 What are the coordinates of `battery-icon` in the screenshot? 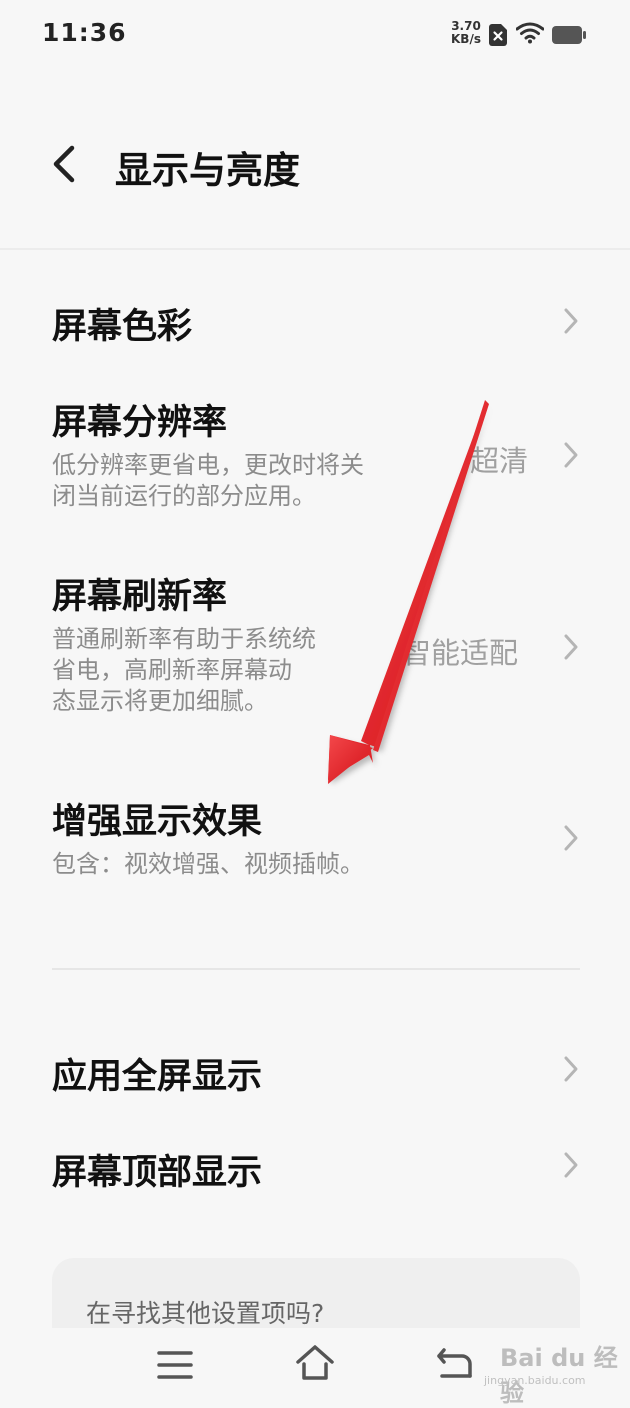 It's located at (569, 35).